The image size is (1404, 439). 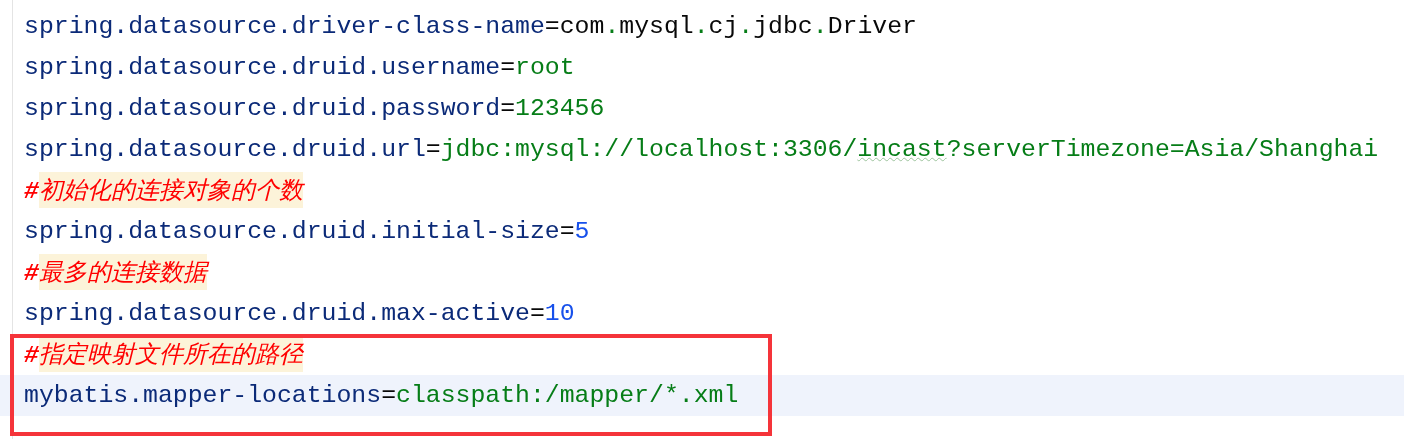 I want to click on property-value: 10, so click(x=559, y=313).